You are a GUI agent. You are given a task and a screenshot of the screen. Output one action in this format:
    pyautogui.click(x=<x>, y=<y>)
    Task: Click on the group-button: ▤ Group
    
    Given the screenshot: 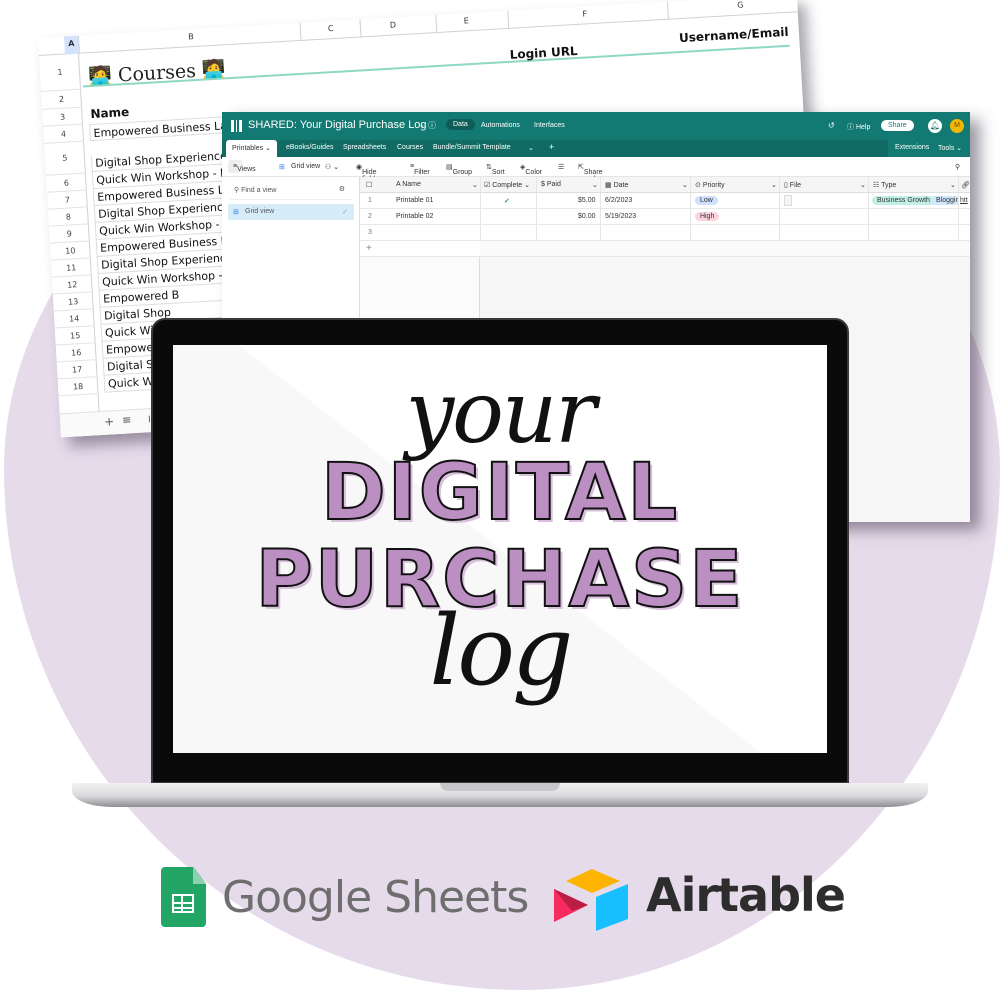 What is the action you would take?
    pyautogui.click(x=459, y=169)
    